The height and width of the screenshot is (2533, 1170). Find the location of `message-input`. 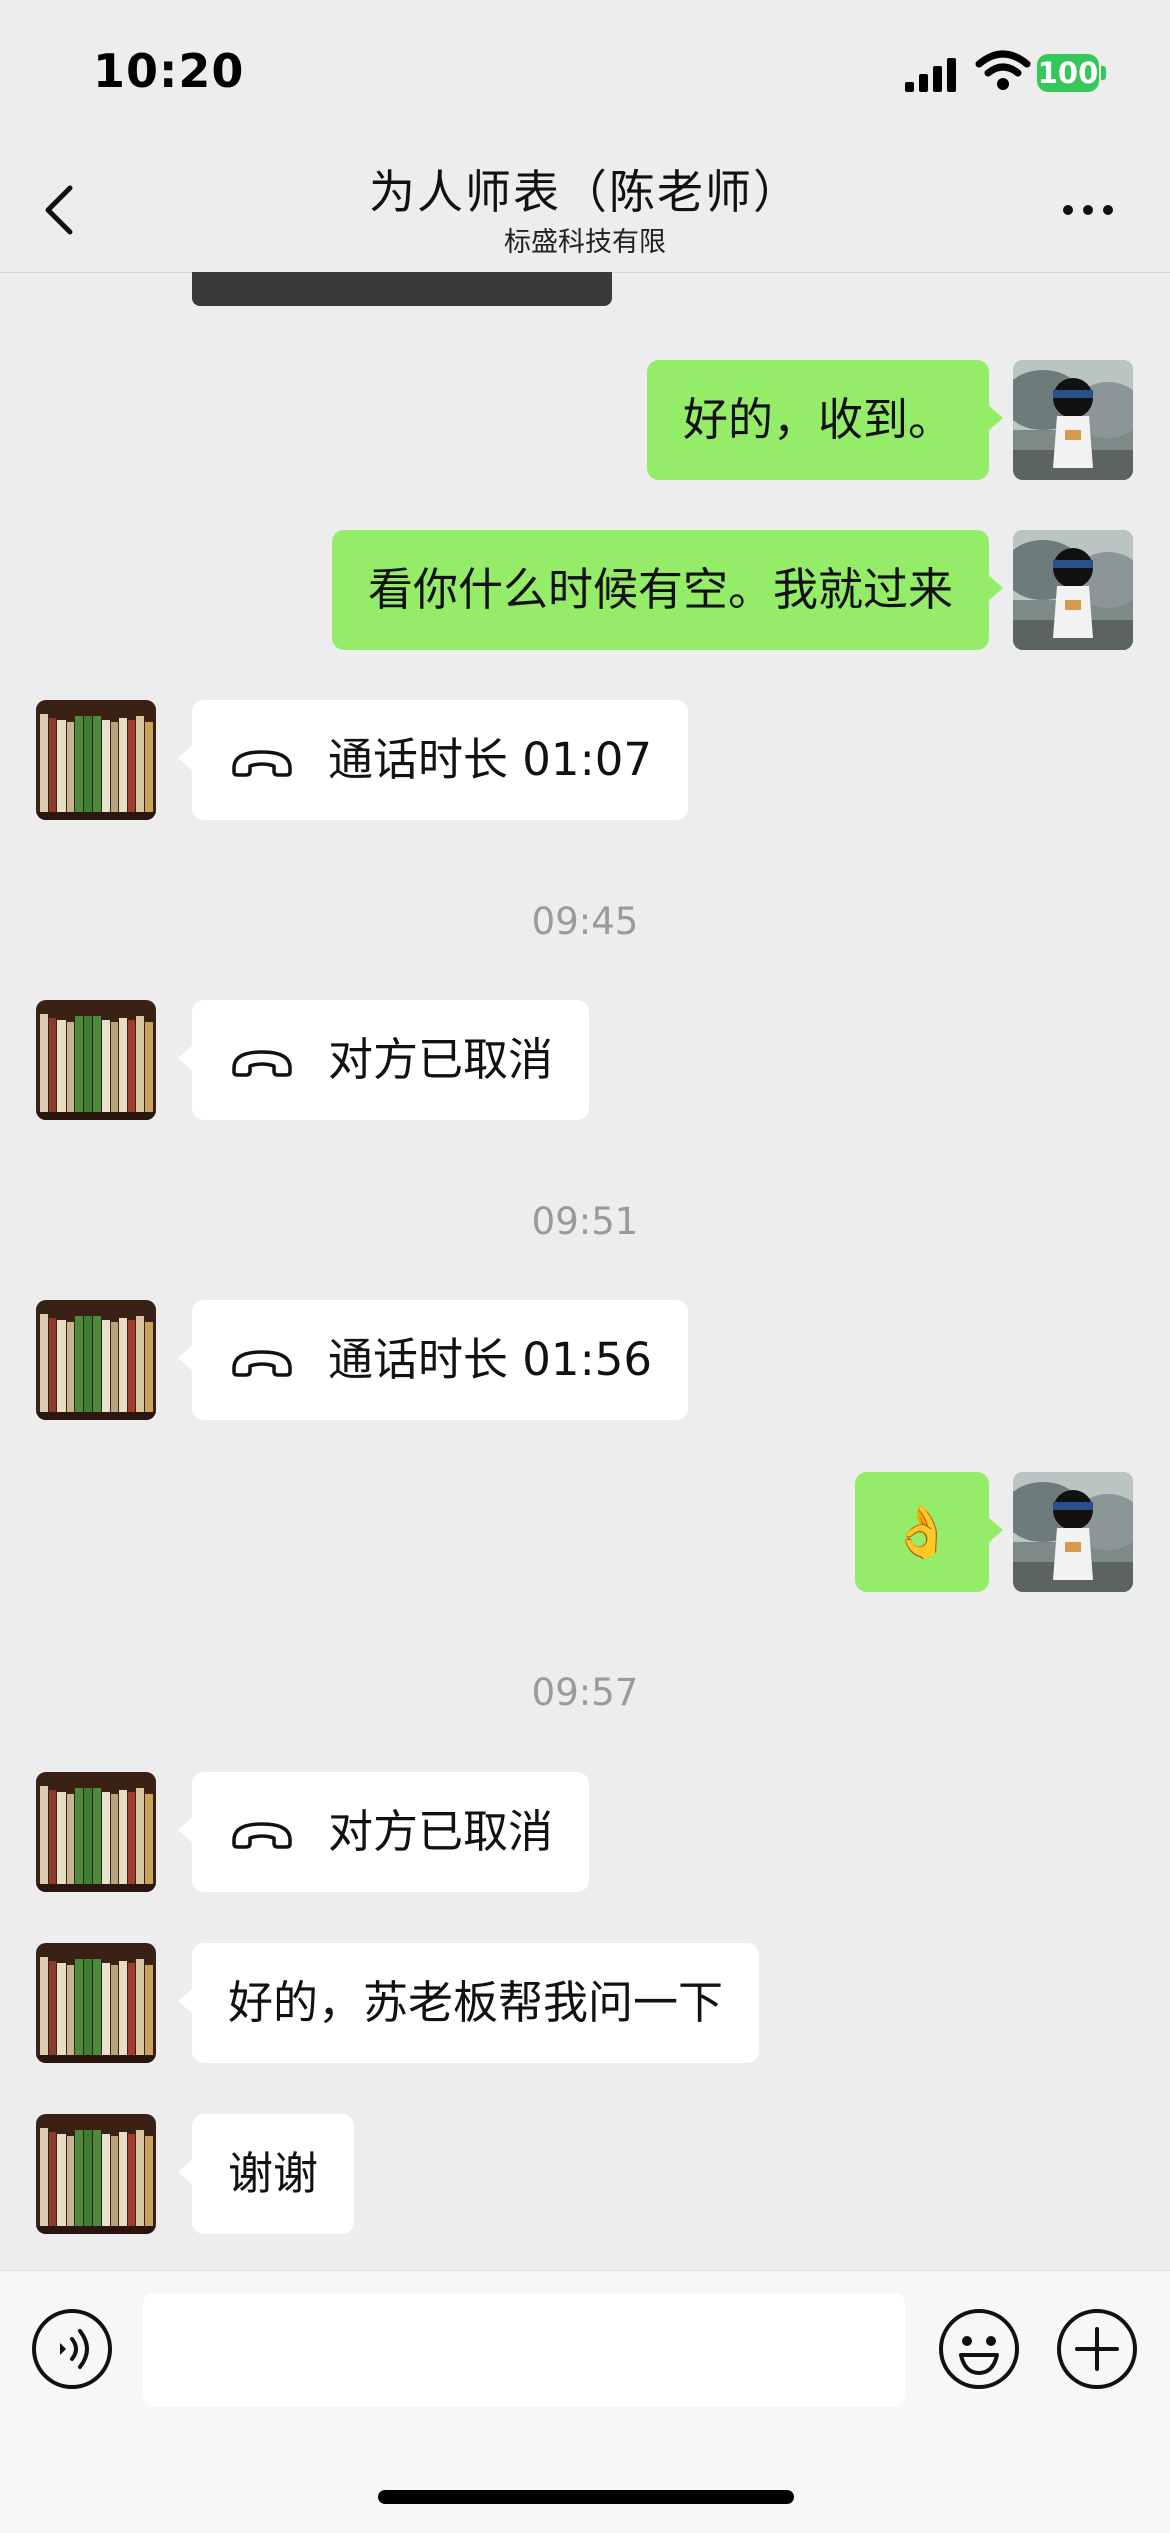

message-input is located at coordinates (524, 2350).